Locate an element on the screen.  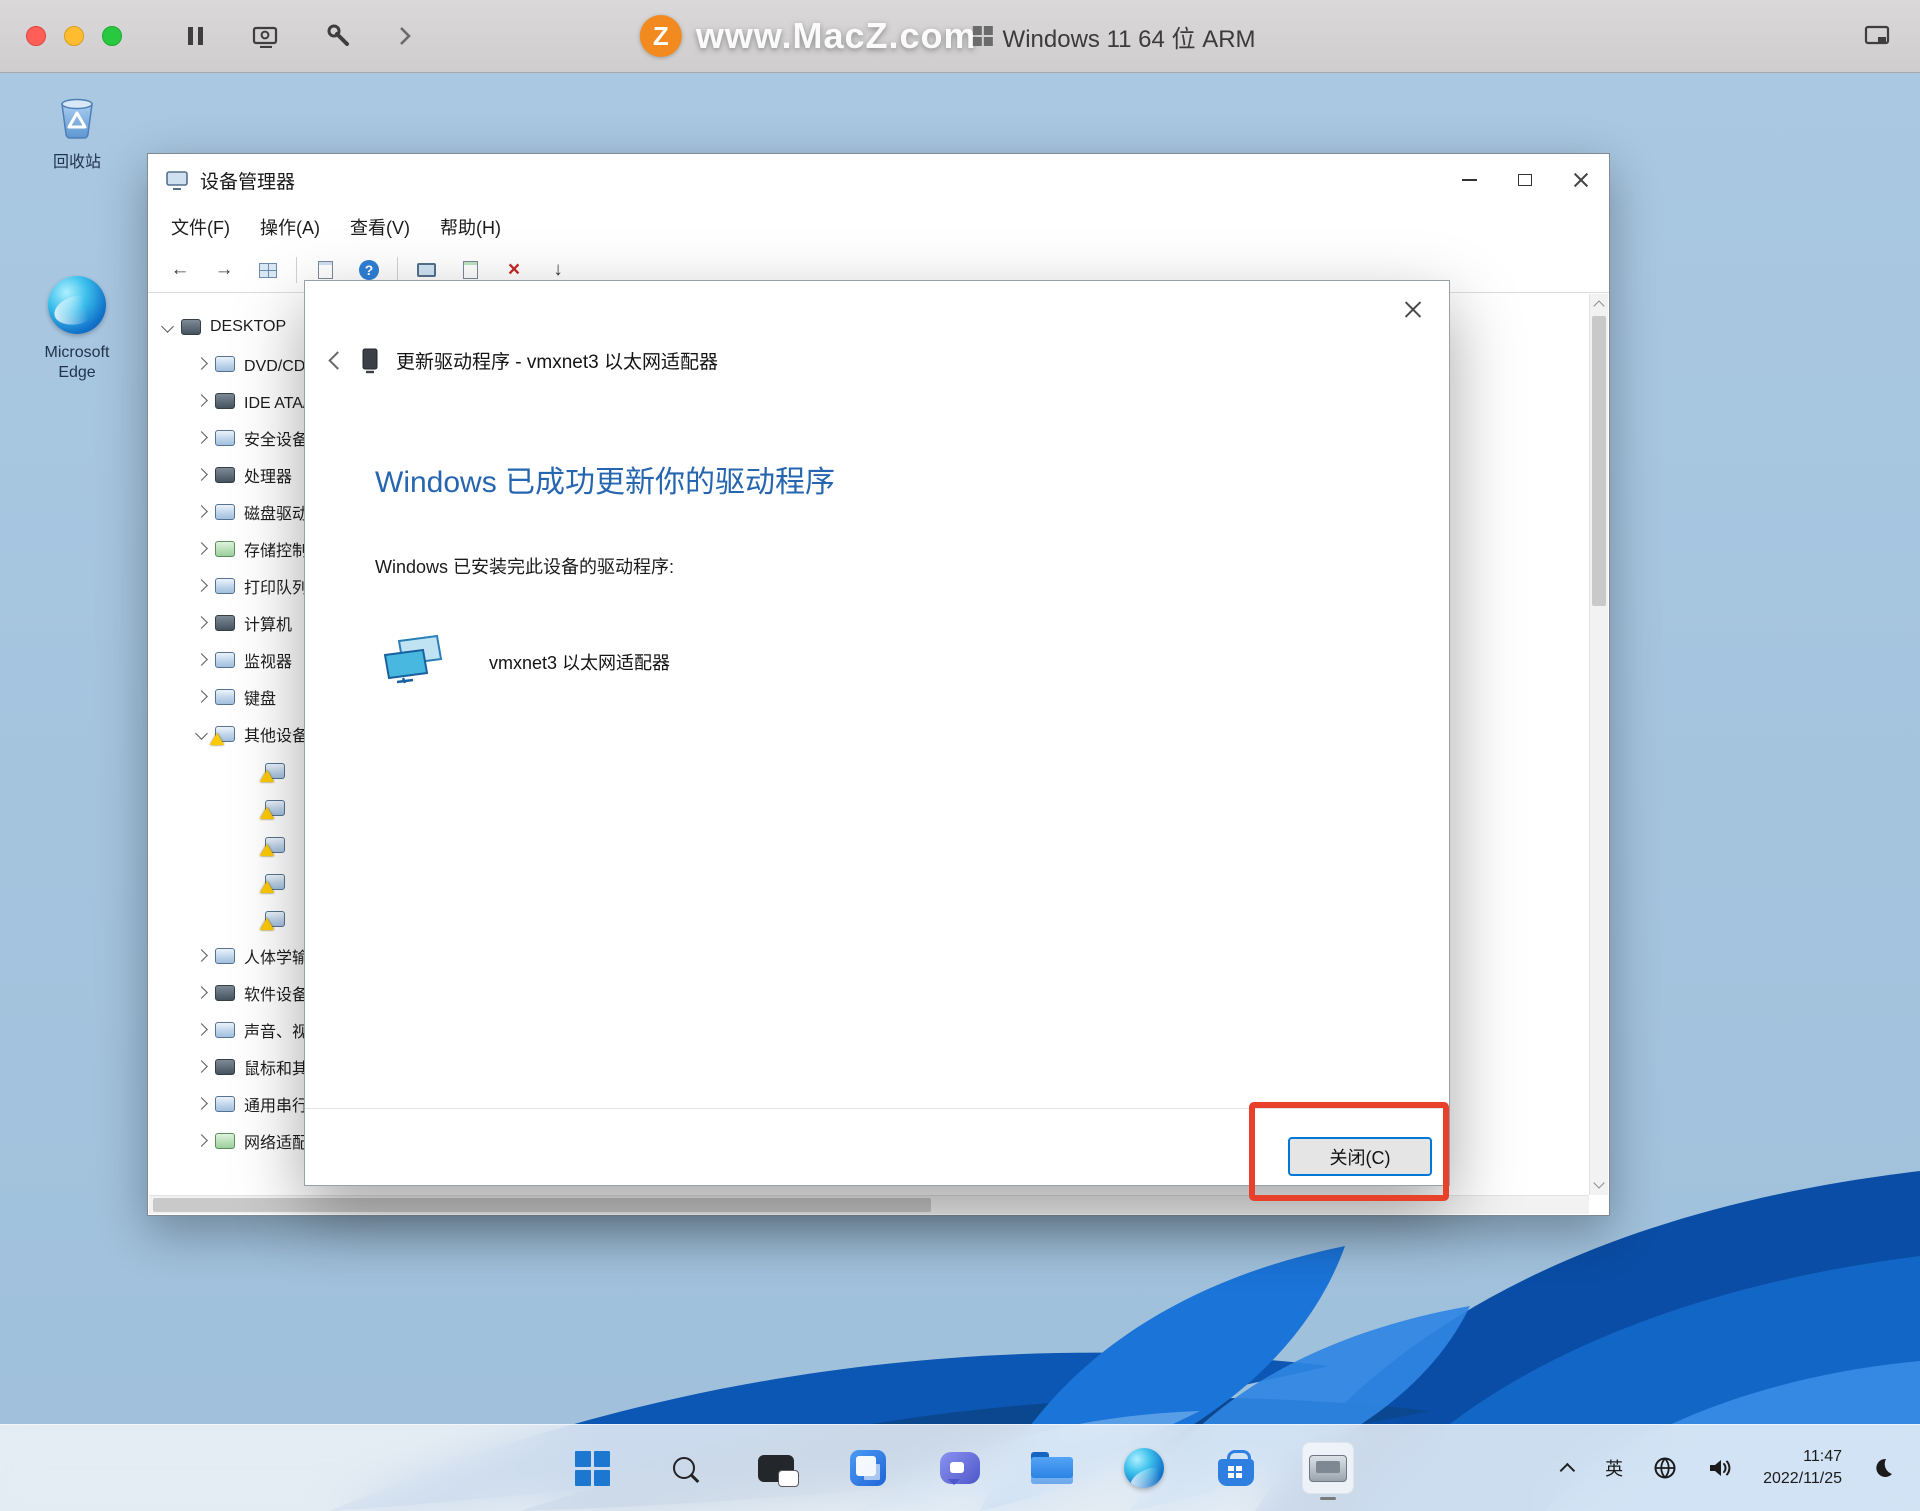
sound-controller-icon is located at coordinates (225, 1029).